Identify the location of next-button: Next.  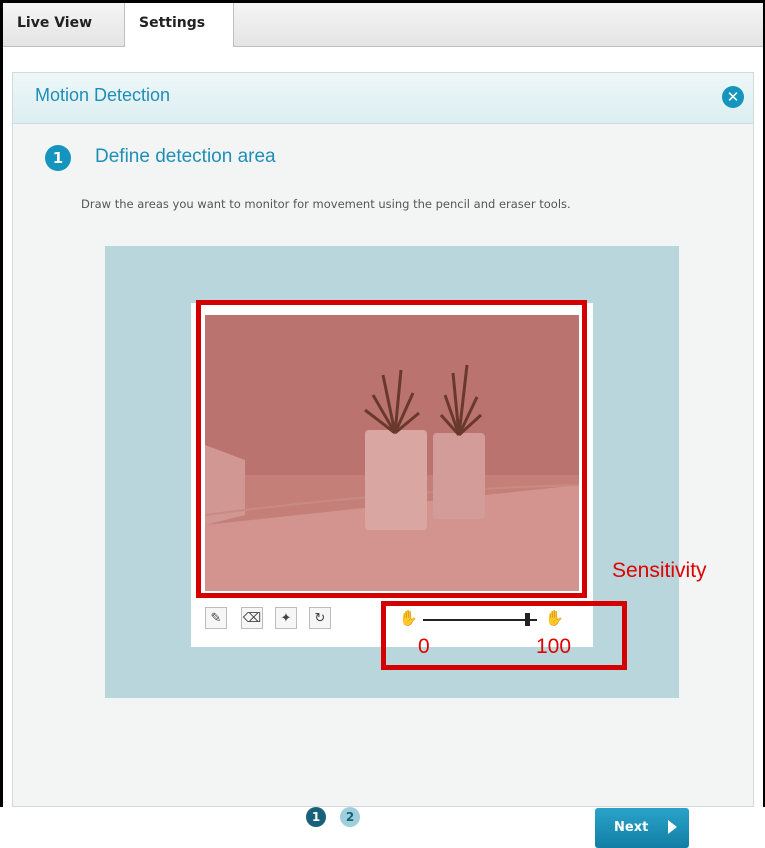
(642, 828).